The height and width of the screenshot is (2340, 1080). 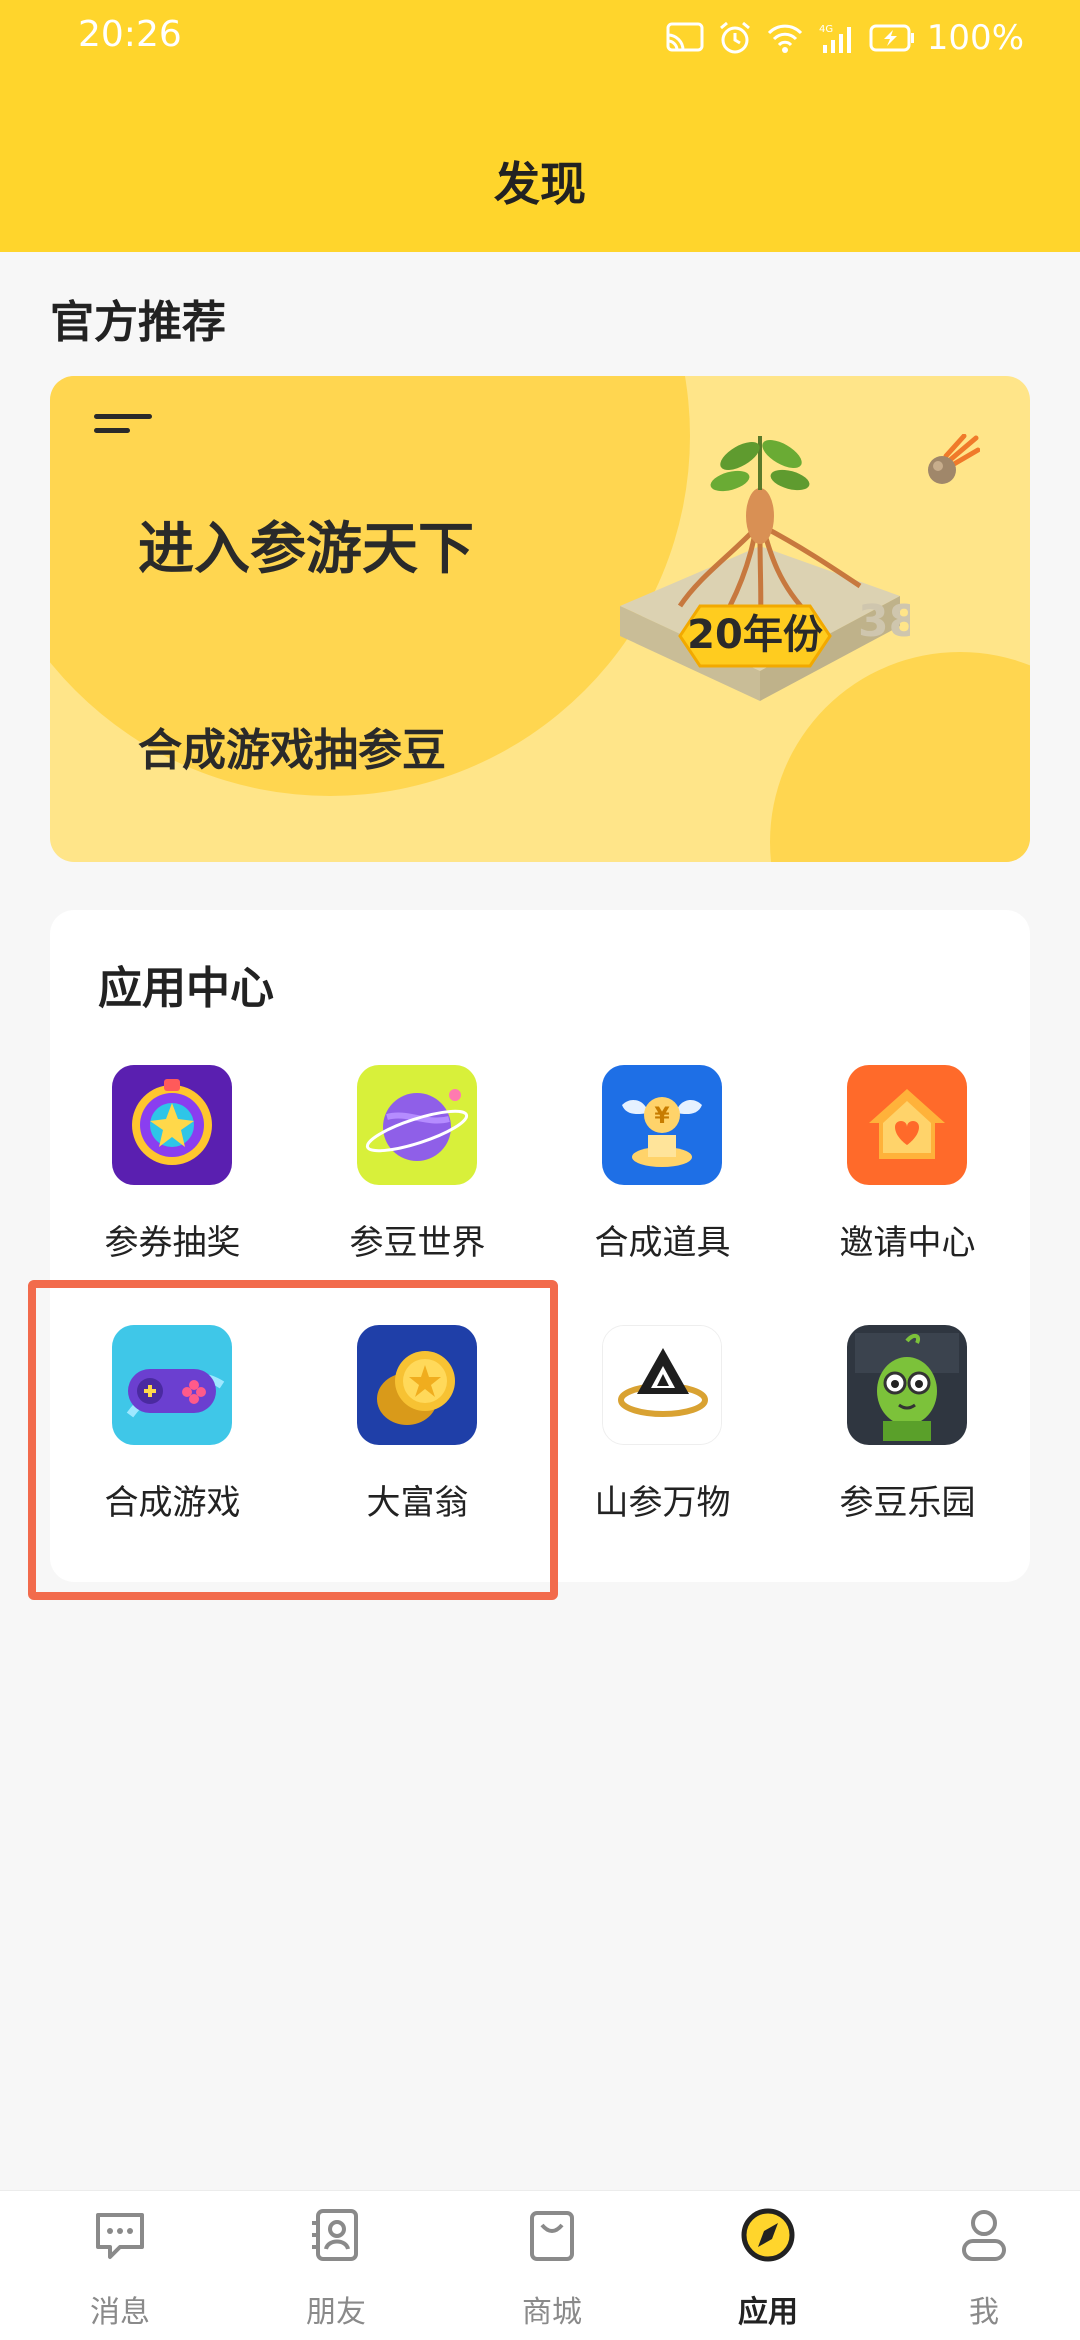 What do you see at coordinates (120, 2265) in the screenshot?
I see `tab-messages: 消息` at bounding box center [120, 2265].